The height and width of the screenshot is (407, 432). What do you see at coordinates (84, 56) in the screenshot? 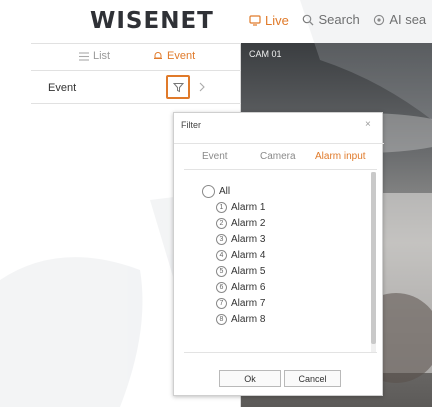
I see `list-icon` at bounding box center [84, 56].